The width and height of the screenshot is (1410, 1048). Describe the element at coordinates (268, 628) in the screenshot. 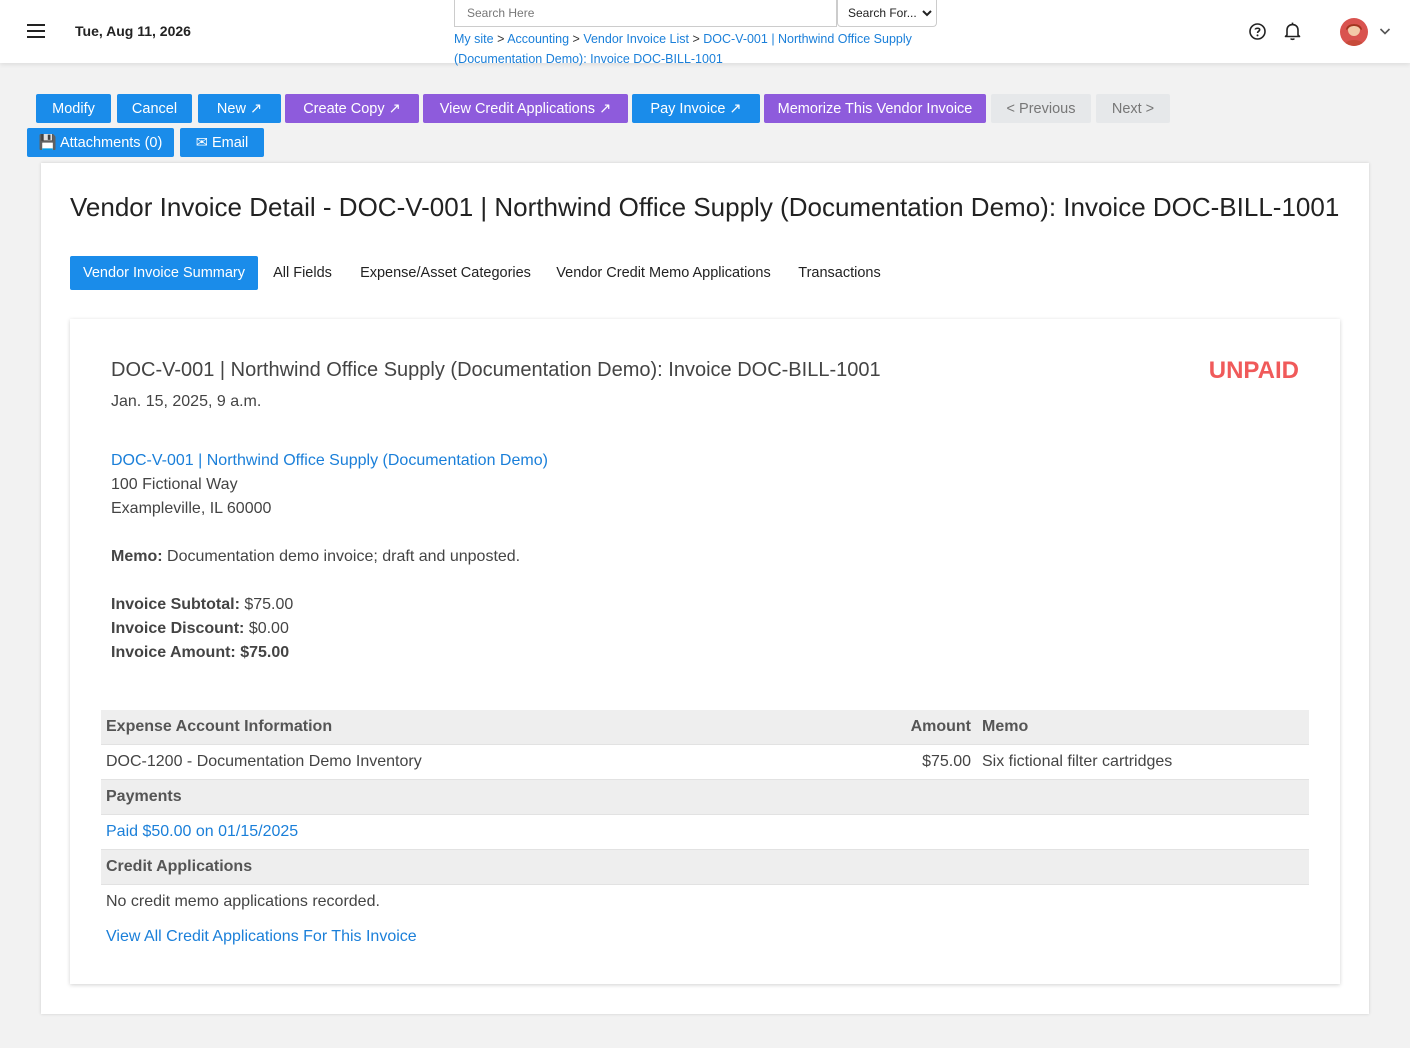

I see `discount-value: $0.00` at that location.